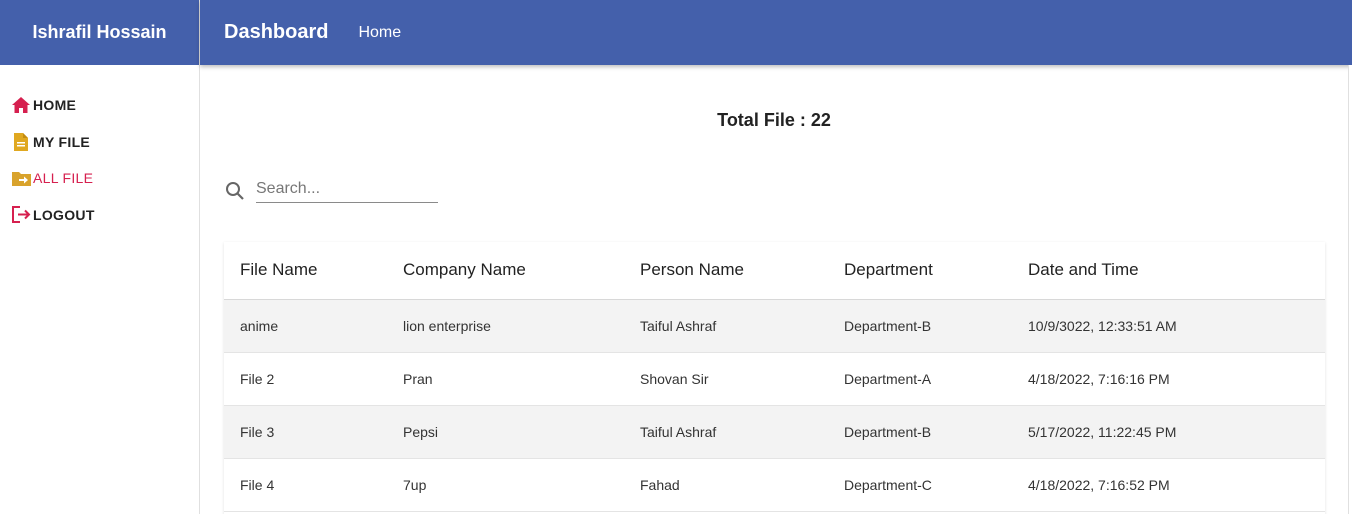 Image resolution: width=1352 pixels, height=514 pixels. What do you see at coordinates (726, 485) in the screenshot?
I see `cell-person-name: Fahad` at bounding box center [726, 485].